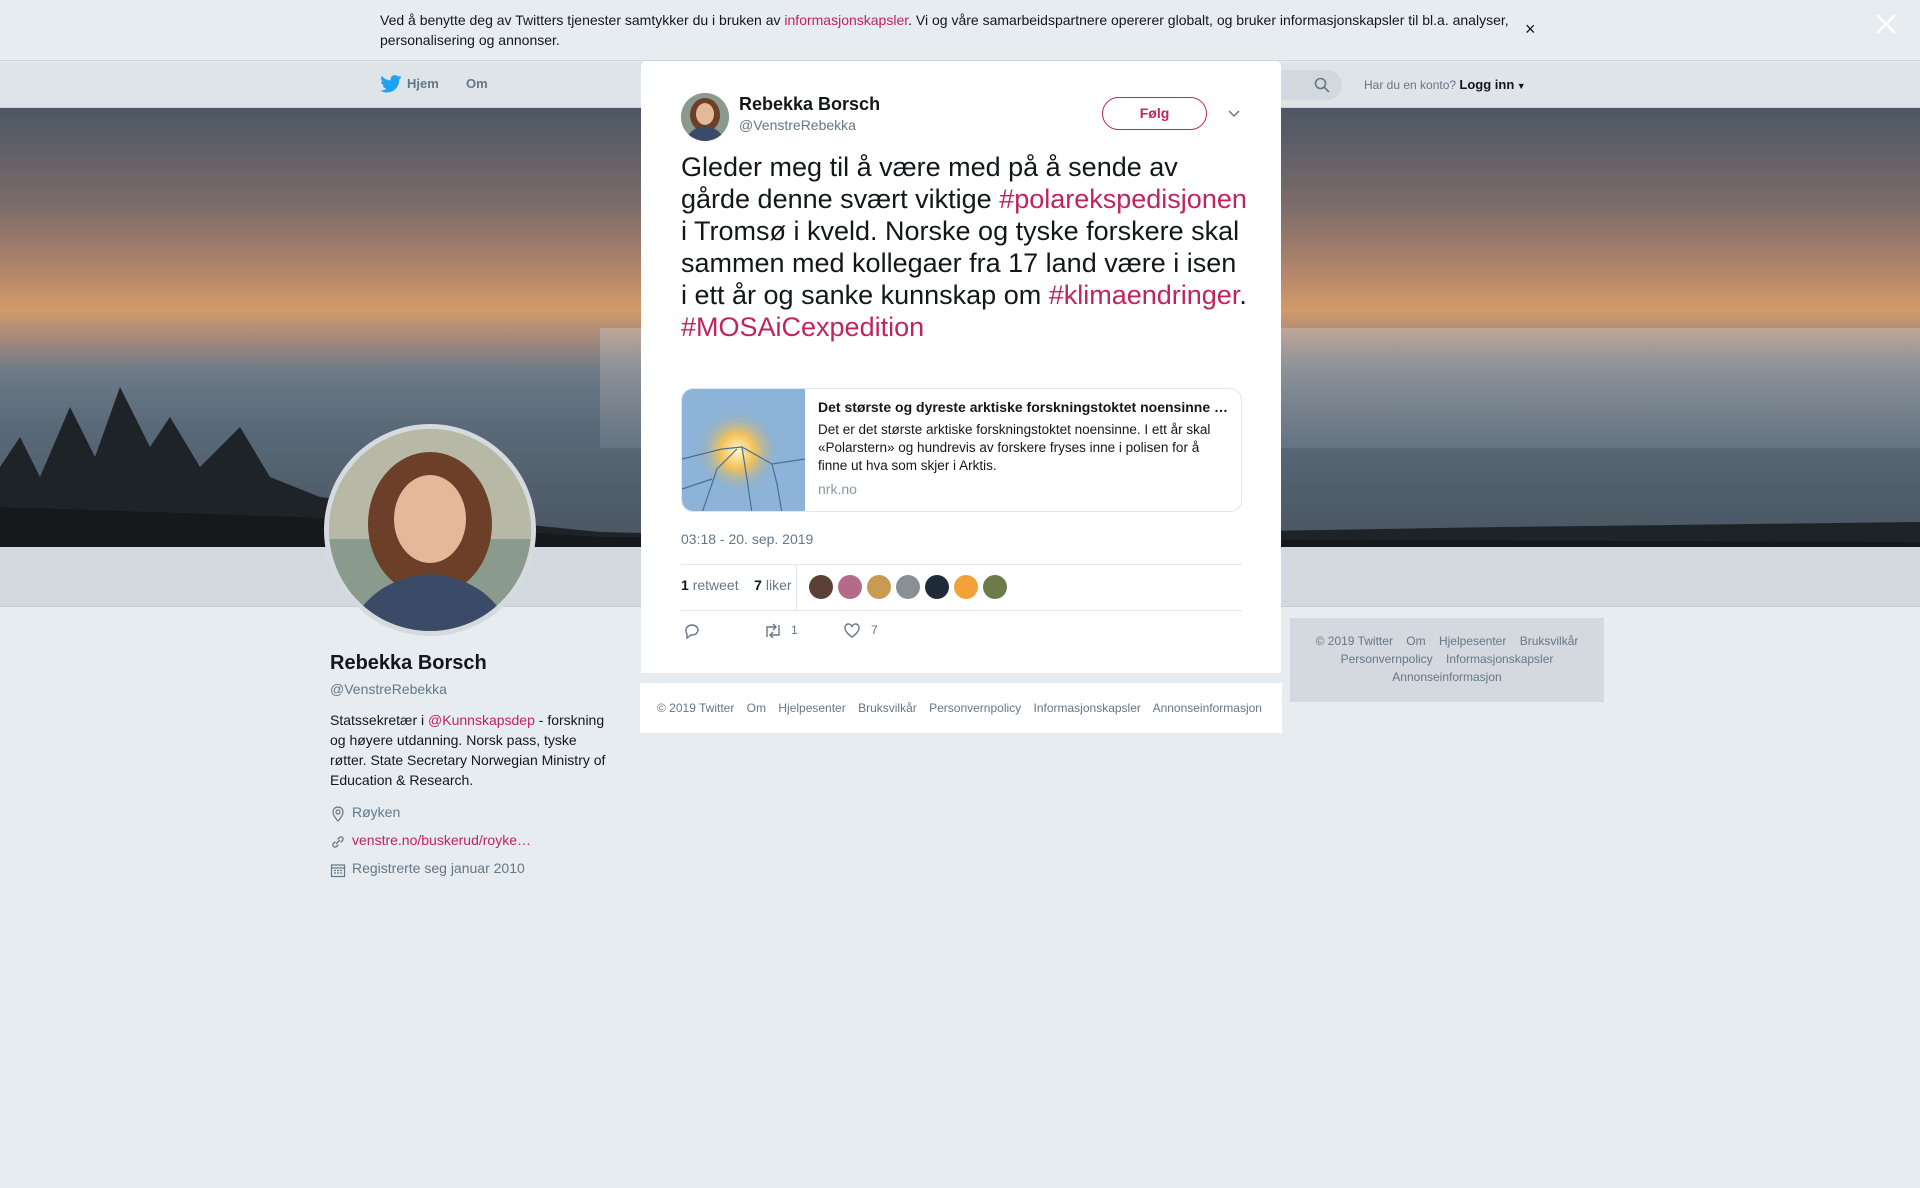 The height and width of the screenshot is (1188, 1920). Describe the element at coordinates (852, 630) in the screenshot. I see `heart-icon` at that location.